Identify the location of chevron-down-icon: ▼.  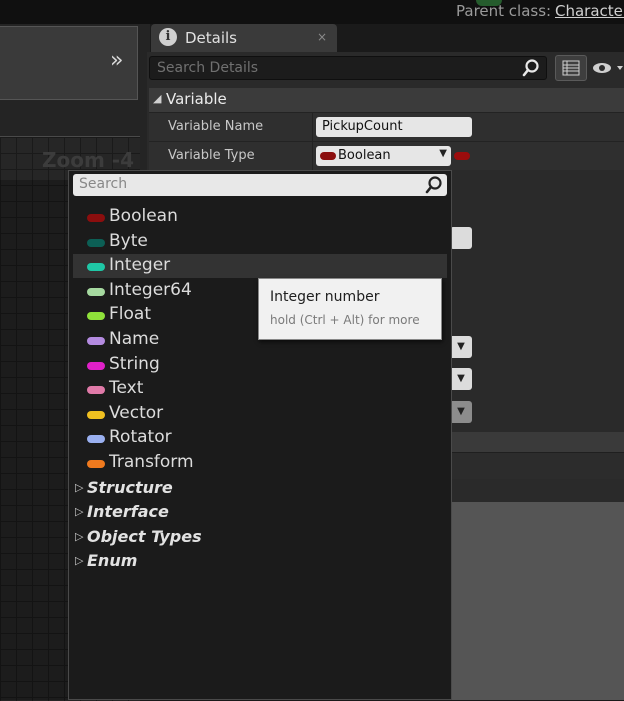
(443, 153).